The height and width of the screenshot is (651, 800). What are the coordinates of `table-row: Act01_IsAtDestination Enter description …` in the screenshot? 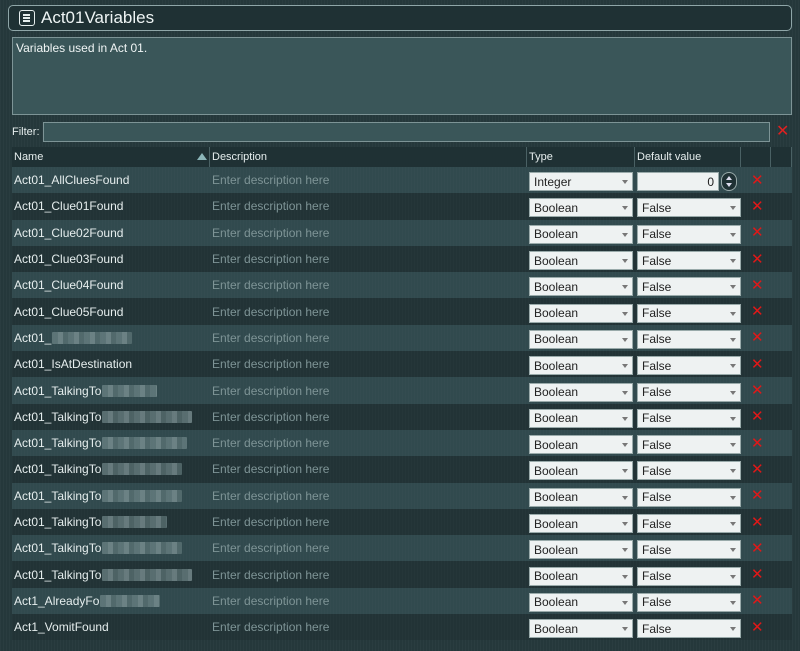 It's located at (402, 364).